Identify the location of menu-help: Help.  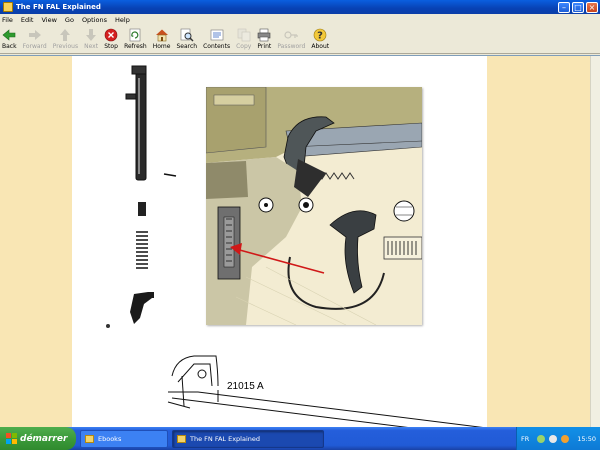
(122, 20).